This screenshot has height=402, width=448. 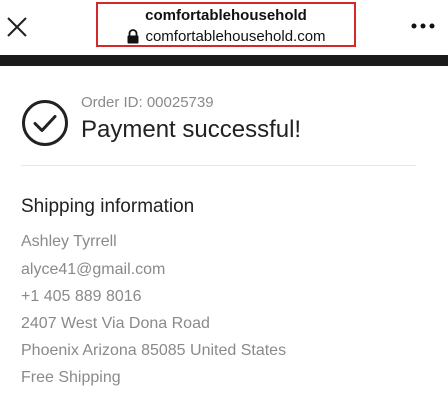 What do you see at coordinates (191, 129) in the screenshot?
I see `payment-status-heading: Payment successful!` at bounding box center [191, 129].